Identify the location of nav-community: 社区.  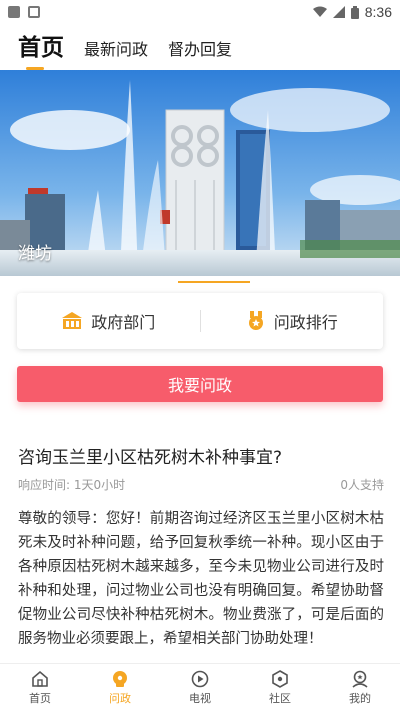
(280, 687).